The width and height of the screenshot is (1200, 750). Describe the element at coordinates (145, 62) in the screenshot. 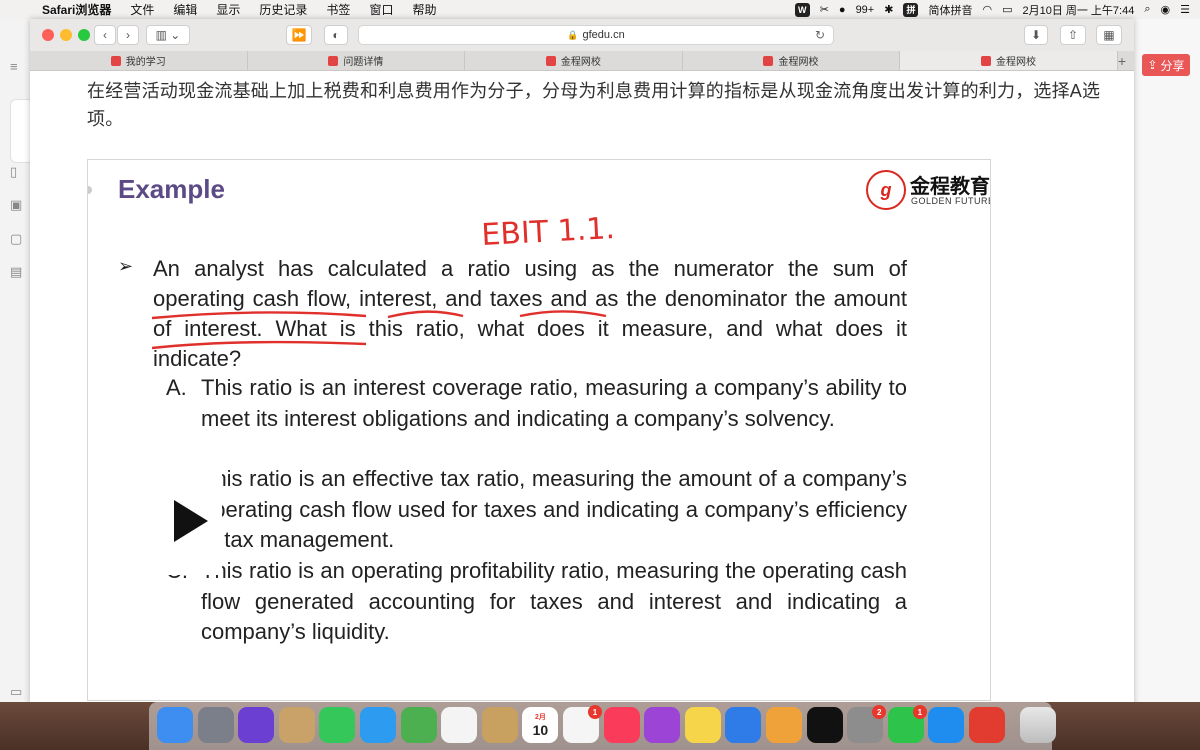

I see `tab-label: 我的学习` at that location.